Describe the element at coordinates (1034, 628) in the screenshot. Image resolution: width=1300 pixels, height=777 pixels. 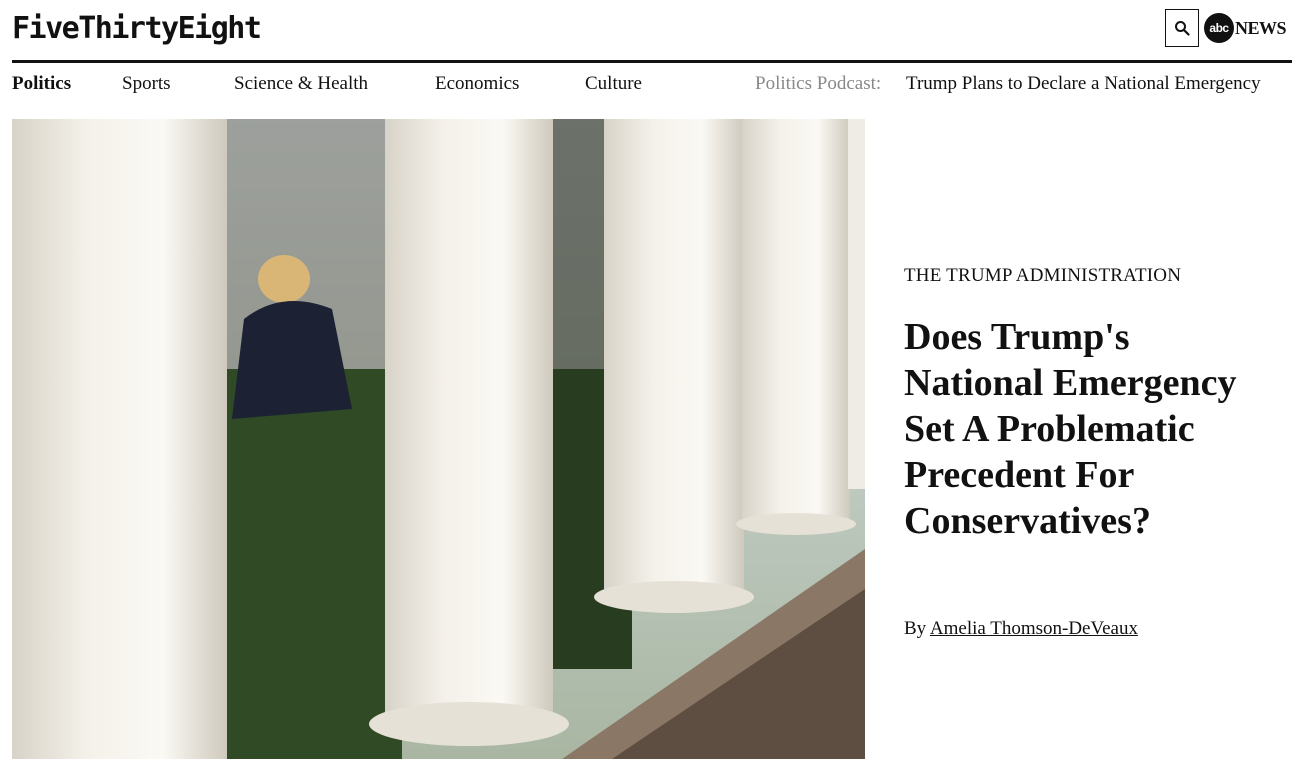
I see `author-link: Amelia Thomson-DeVeaux` at that location.